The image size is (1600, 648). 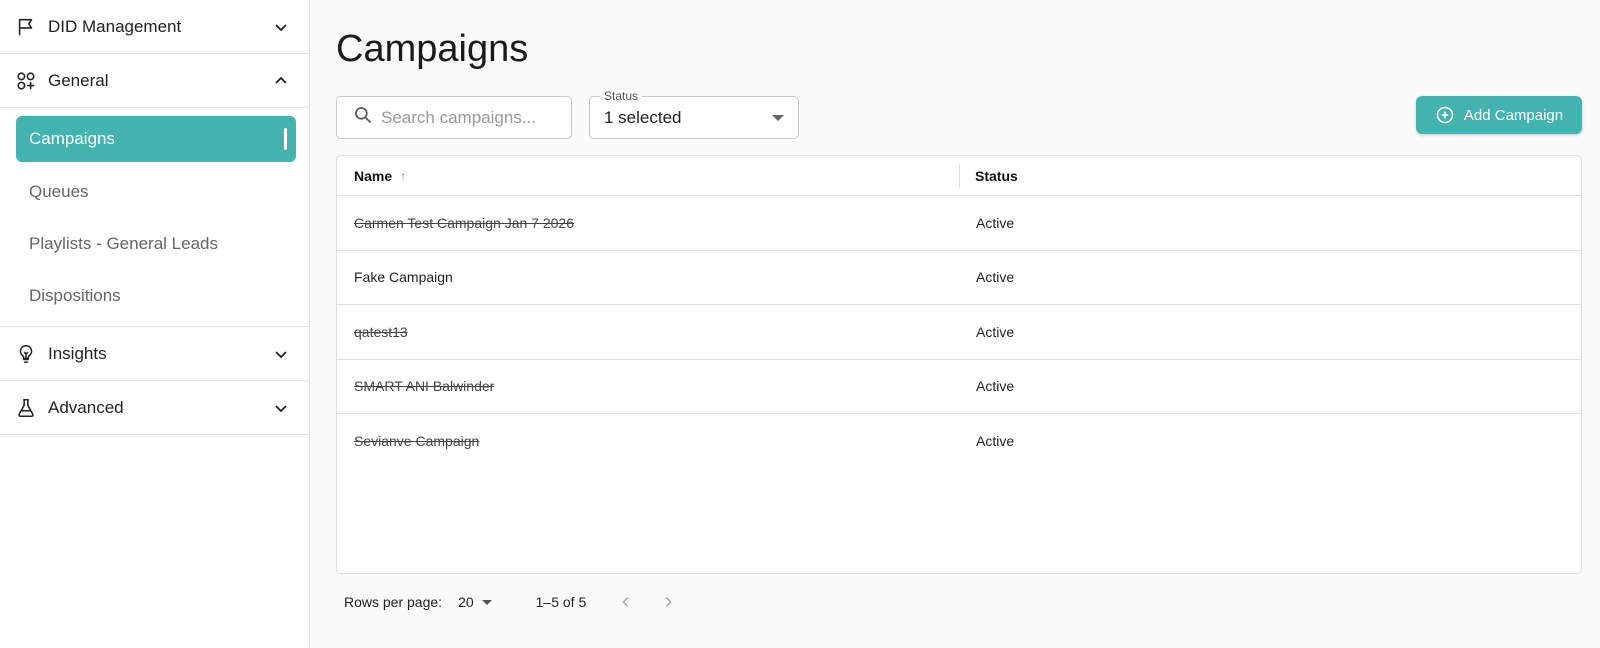 I want to click on chevron-right-icon, so click(x=668, y=602).